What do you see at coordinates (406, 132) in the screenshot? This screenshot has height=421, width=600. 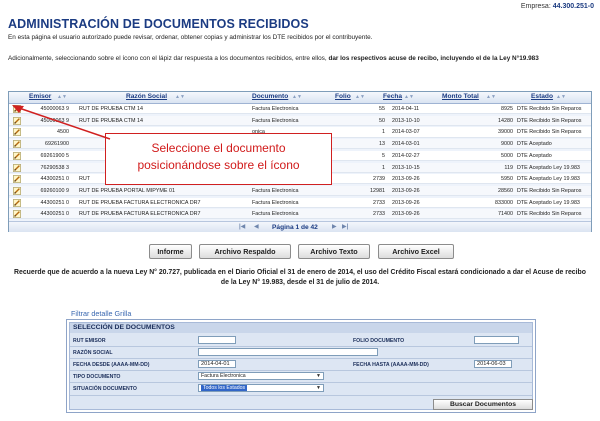 I see `cell-fecha: 2014-03-07` at bounding box center [406, 132].